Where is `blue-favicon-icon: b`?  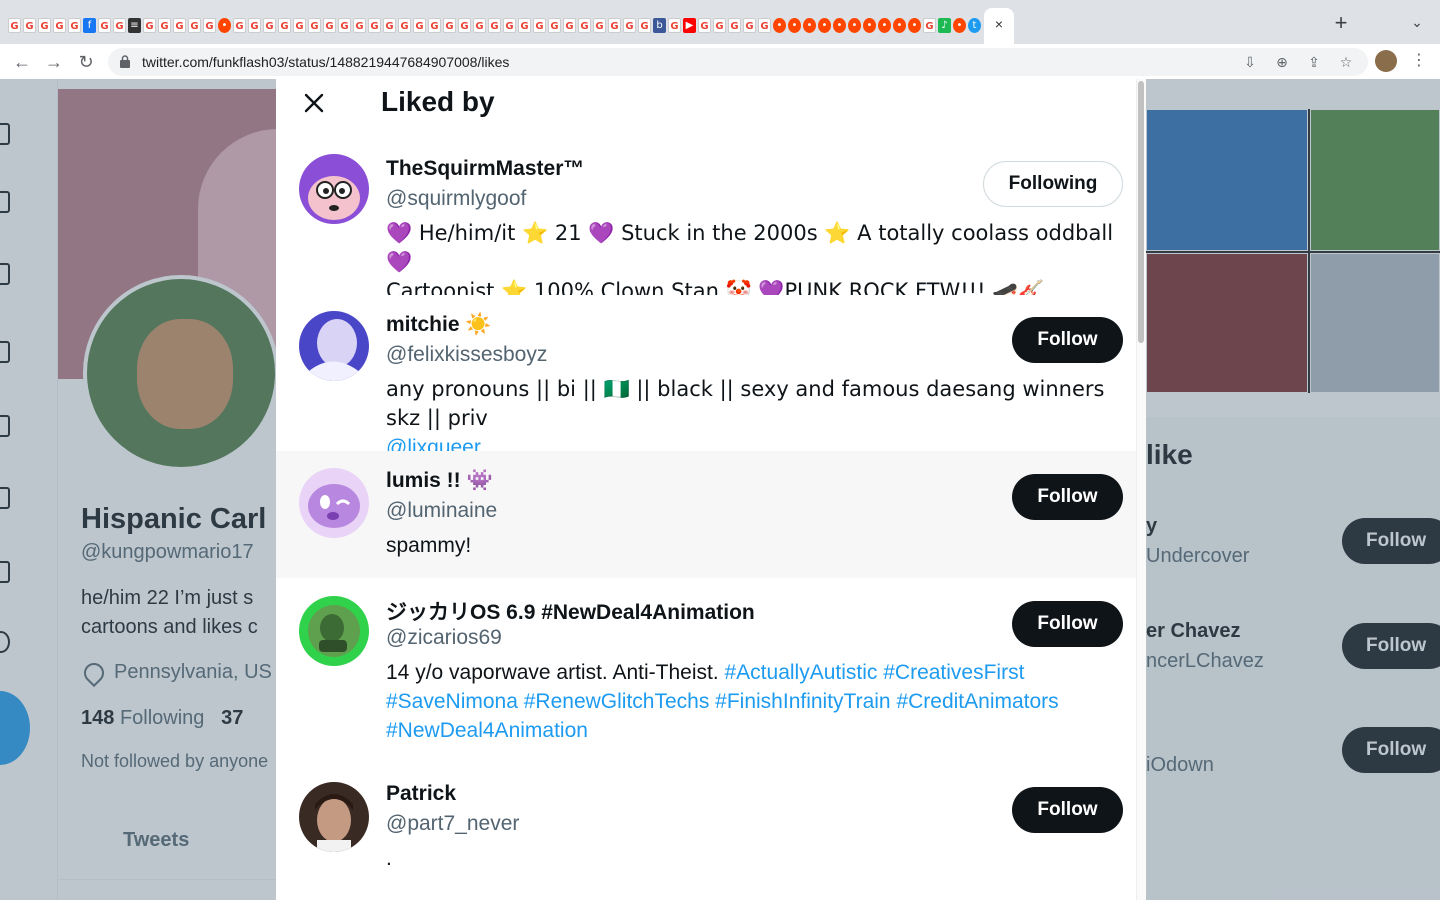
blue-favicon-icon: b is located at coordinates (659, 25).